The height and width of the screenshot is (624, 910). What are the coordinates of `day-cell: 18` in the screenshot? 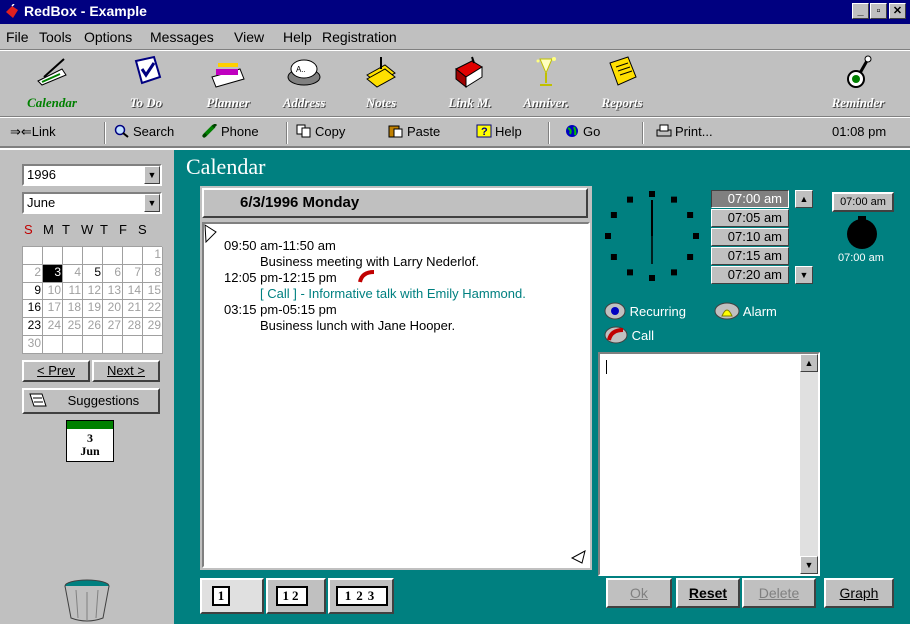 It's located at (73, 309).